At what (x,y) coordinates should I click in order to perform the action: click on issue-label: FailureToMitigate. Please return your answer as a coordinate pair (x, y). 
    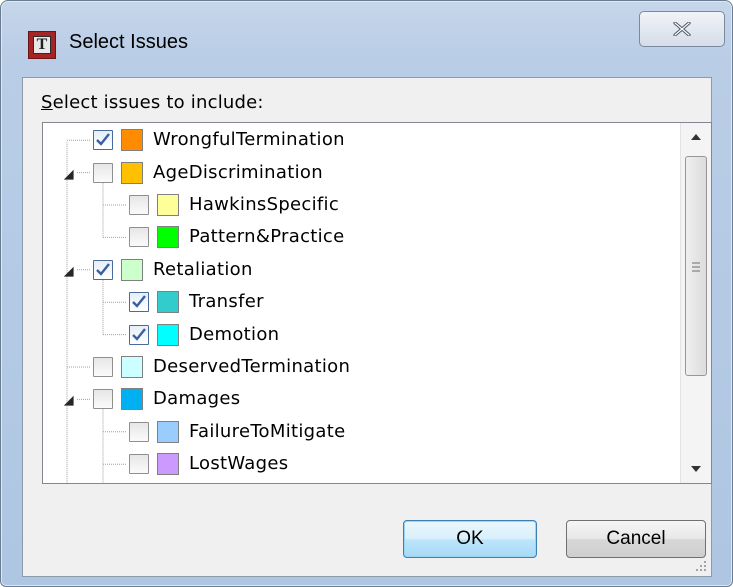
    Looking at the image, I should click on (267, 431).